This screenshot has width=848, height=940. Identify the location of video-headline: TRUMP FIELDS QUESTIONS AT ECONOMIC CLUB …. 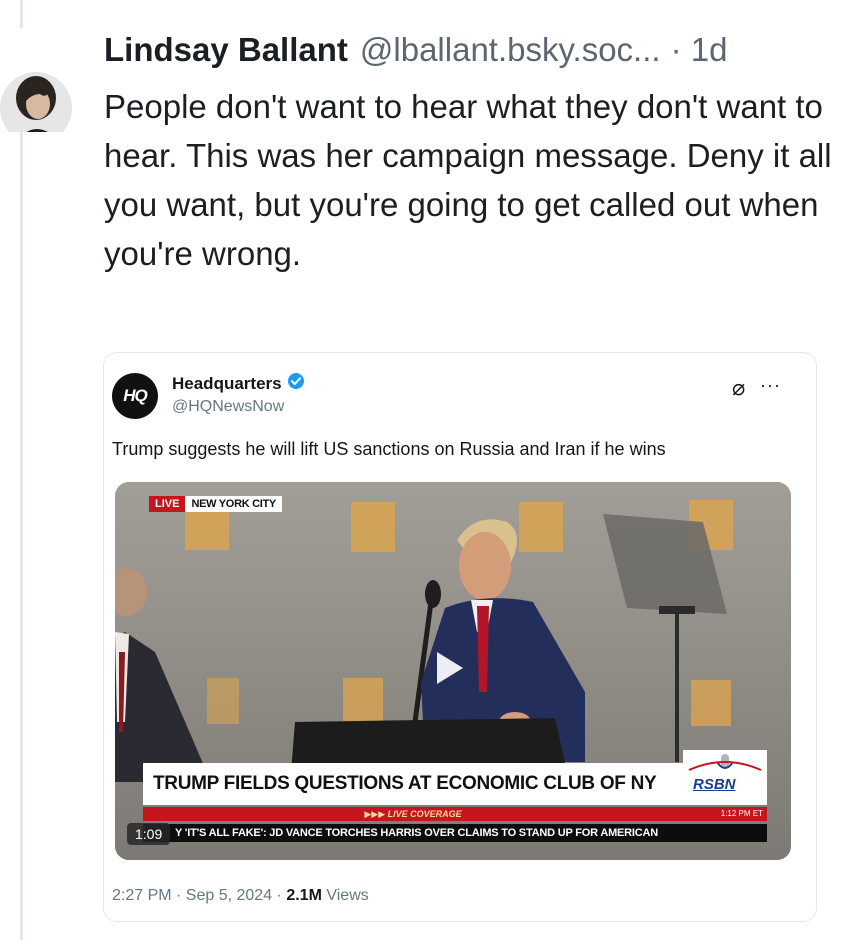
(413, 784).